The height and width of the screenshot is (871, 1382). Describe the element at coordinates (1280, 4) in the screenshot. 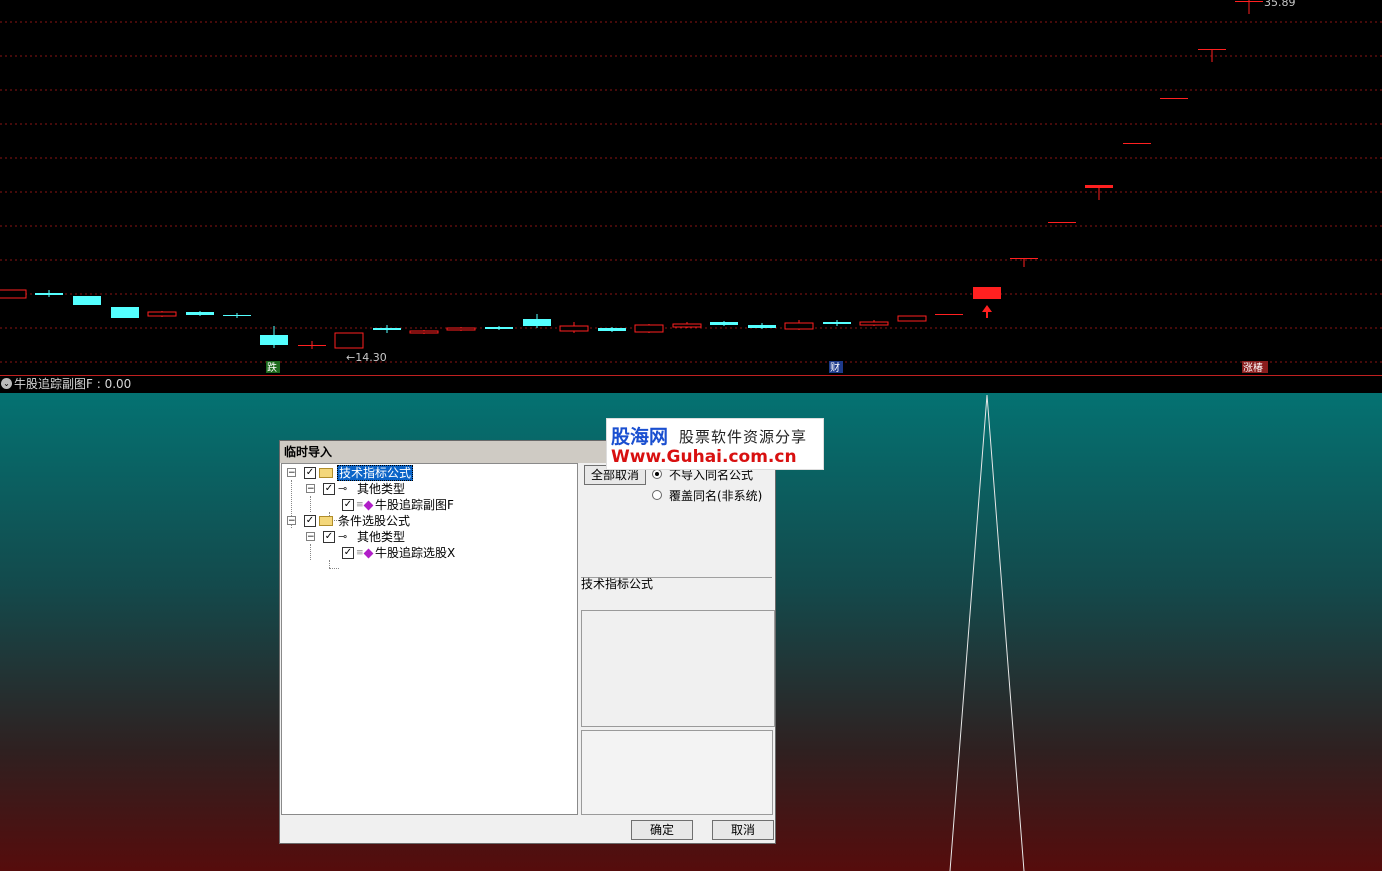

I see `price-high-label: 35.89` at that location.